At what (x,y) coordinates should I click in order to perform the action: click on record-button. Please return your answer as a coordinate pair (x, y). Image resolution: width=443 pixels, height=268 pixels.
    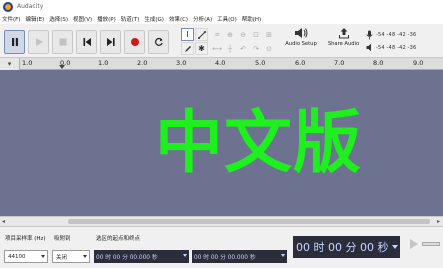
    Looking at the image, I should click on (134, 42).